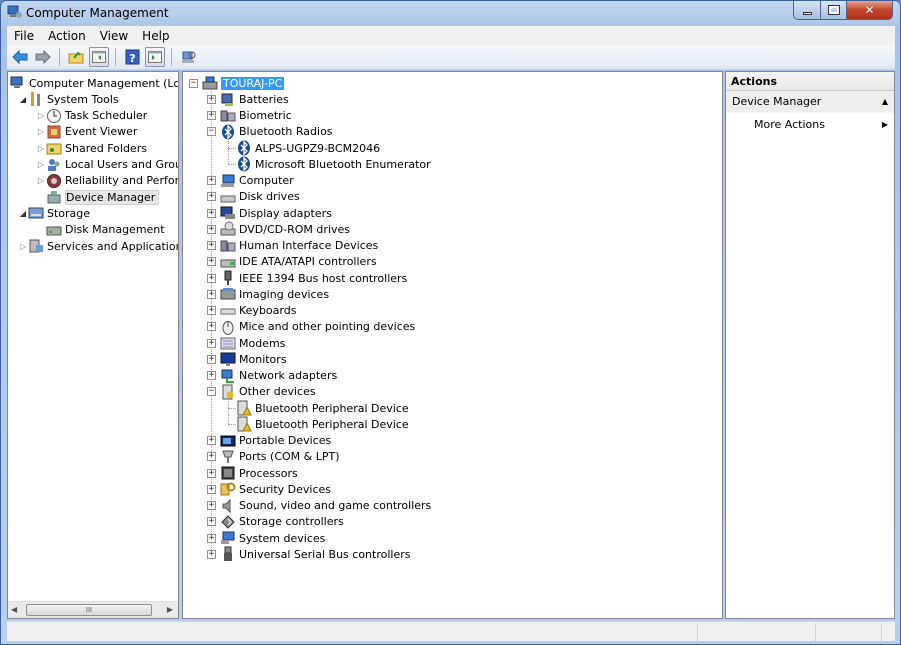  Describe the element at coordinates (237, 83) in the screenshot. I see `device-tree-root: − TOURAJ-PC` at that location.